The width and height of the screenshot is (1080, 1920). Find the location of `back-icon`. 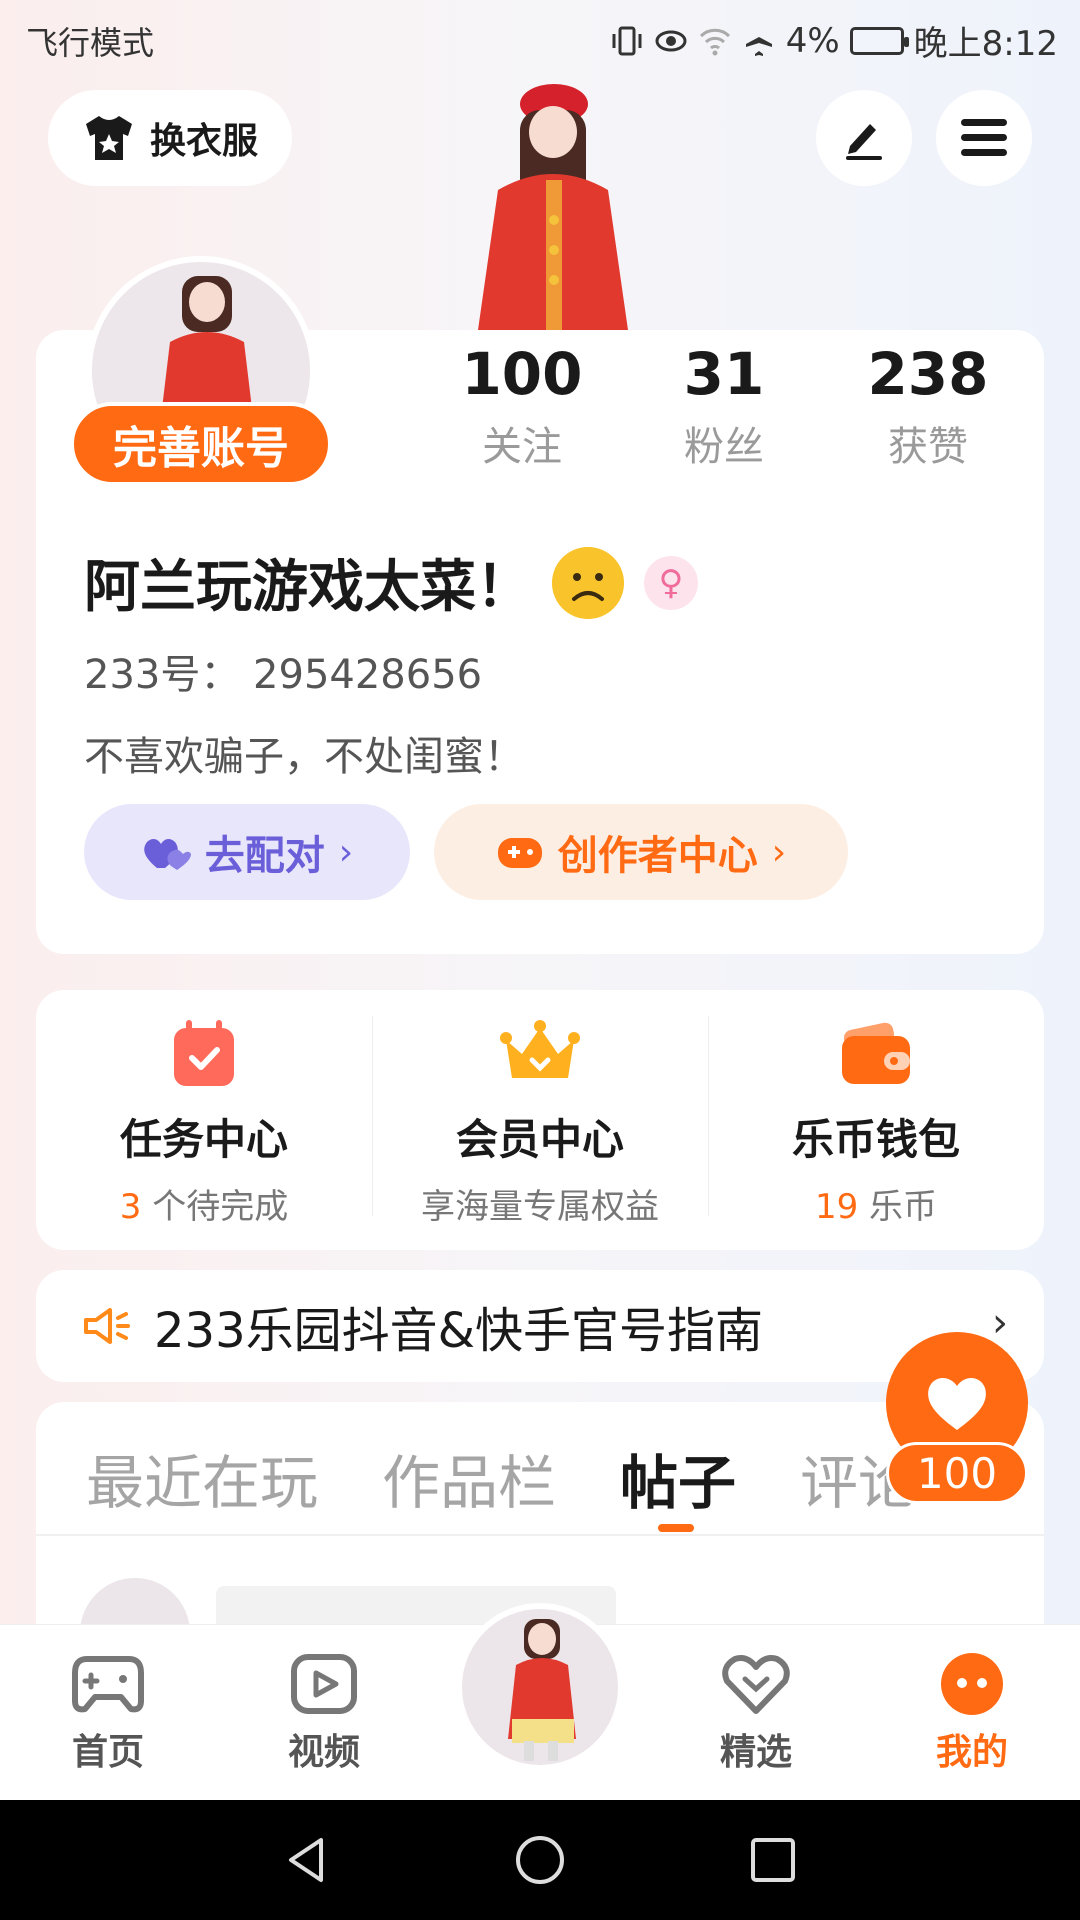

back-icon is located at coordinates (307, 1860).